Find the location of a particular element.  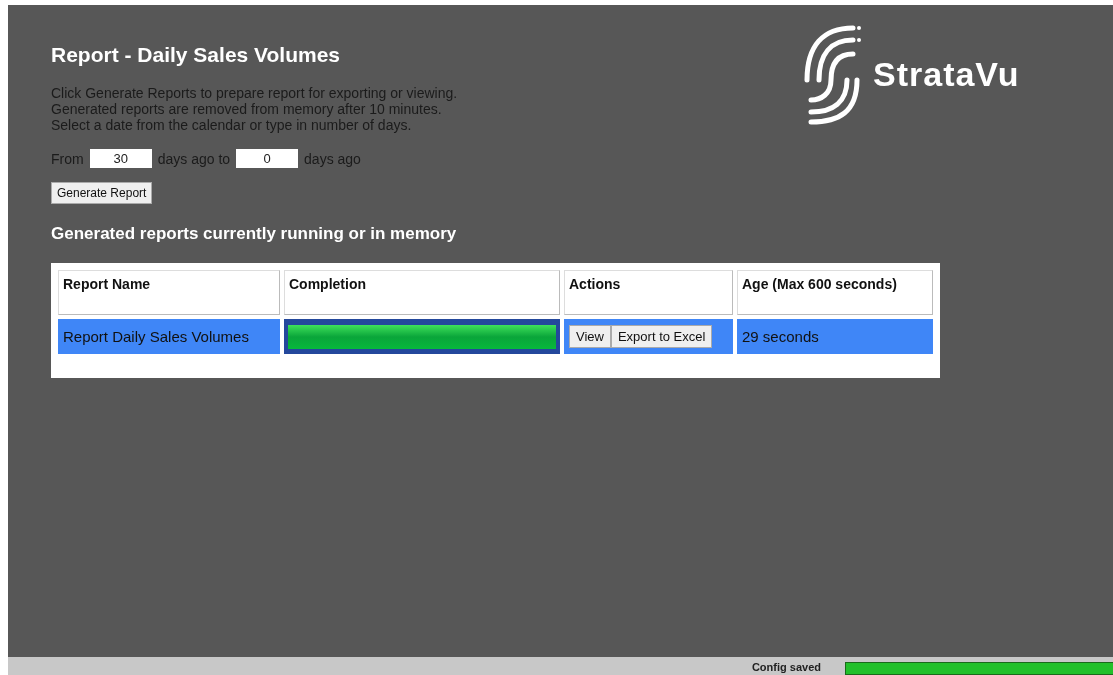

column-header: Age (Max 600 seconds) is located at coordinates (835, 292).